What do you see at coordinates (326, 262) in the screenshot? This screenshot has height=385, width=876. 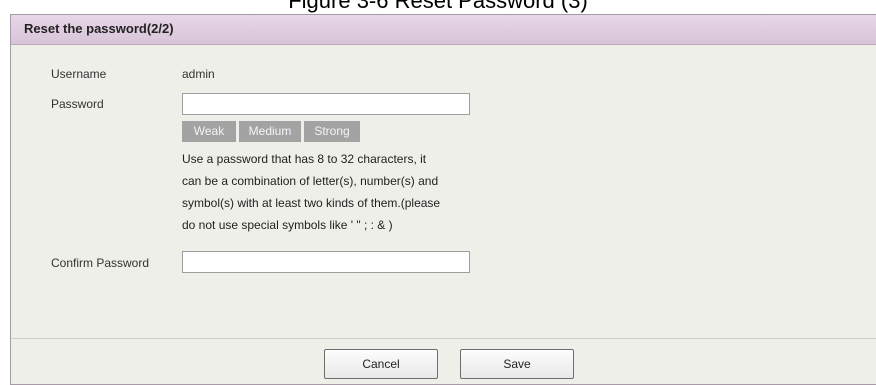 I see `confirm-password-field` at bounding box center [326, 262].